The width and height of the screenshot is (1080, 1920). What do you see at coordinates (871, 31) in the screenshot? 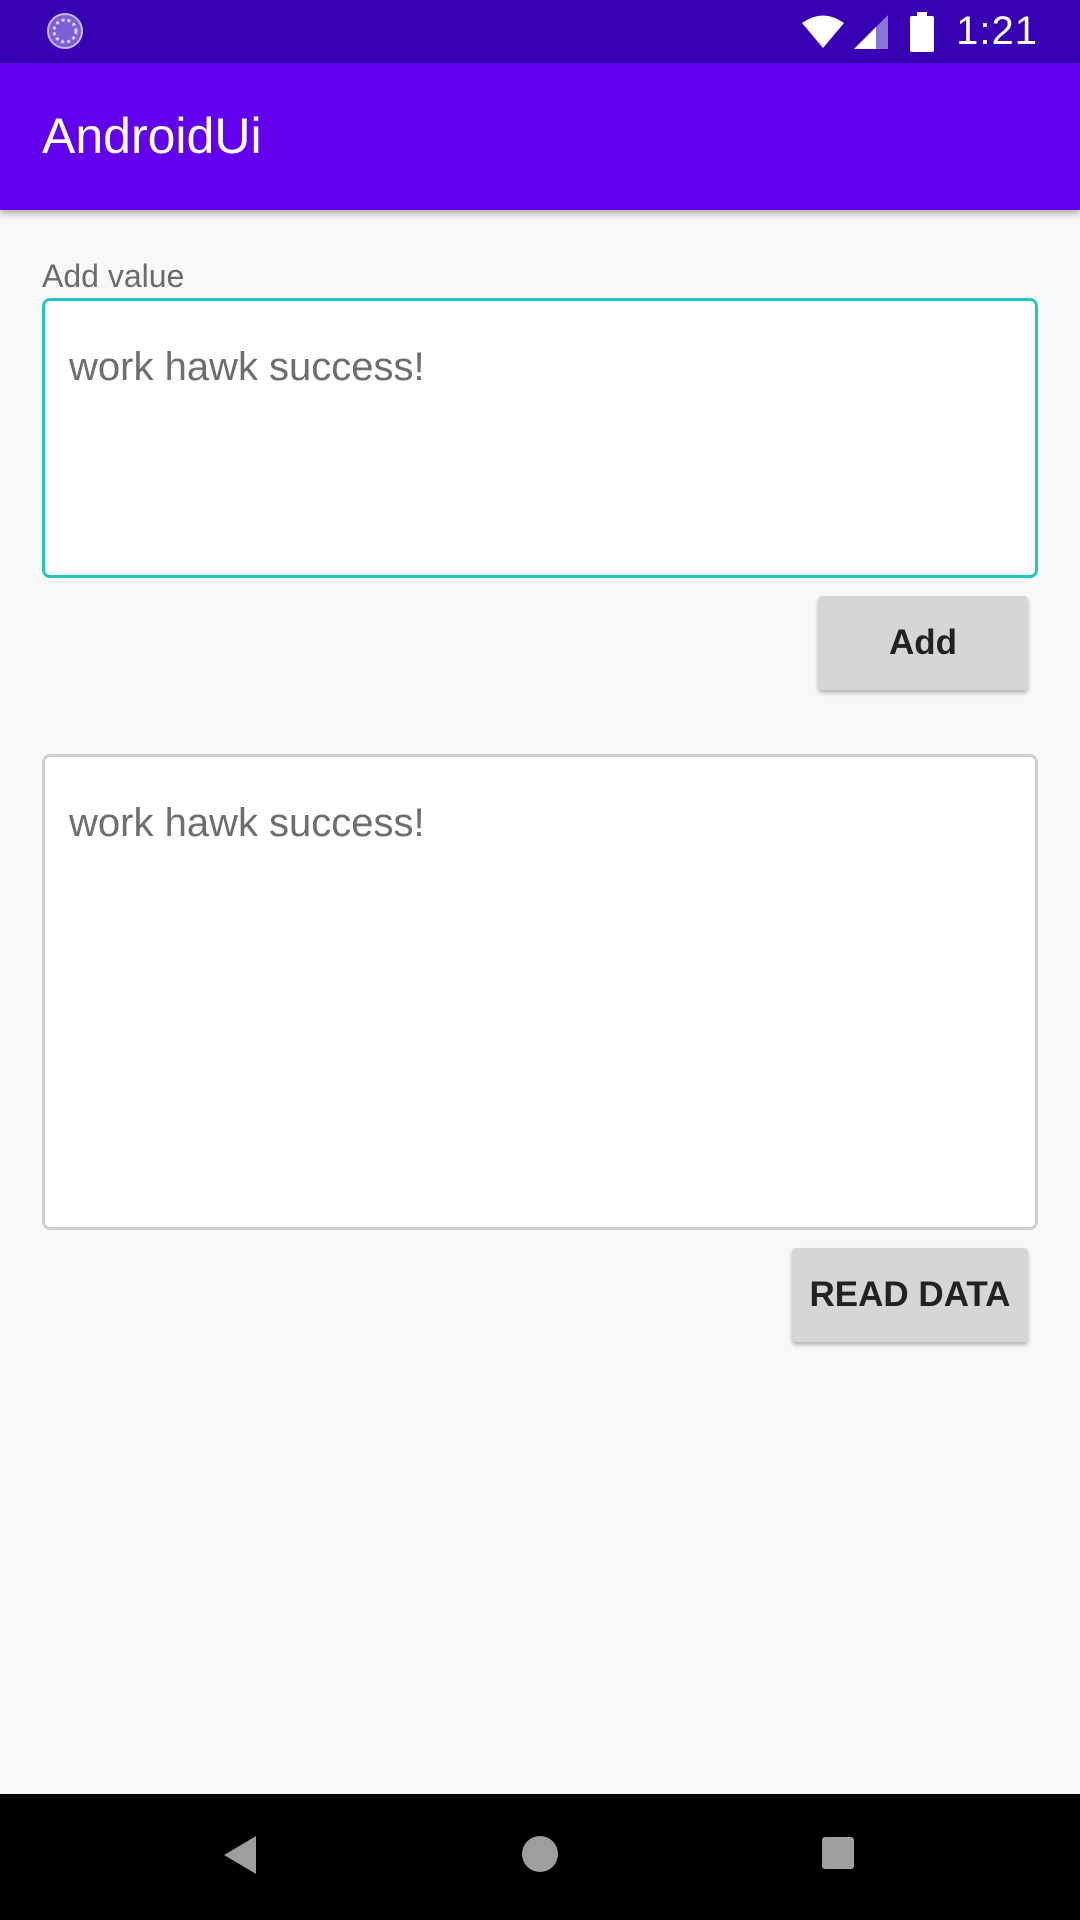
I see `signal-icon` at bounding box center [871, 31].